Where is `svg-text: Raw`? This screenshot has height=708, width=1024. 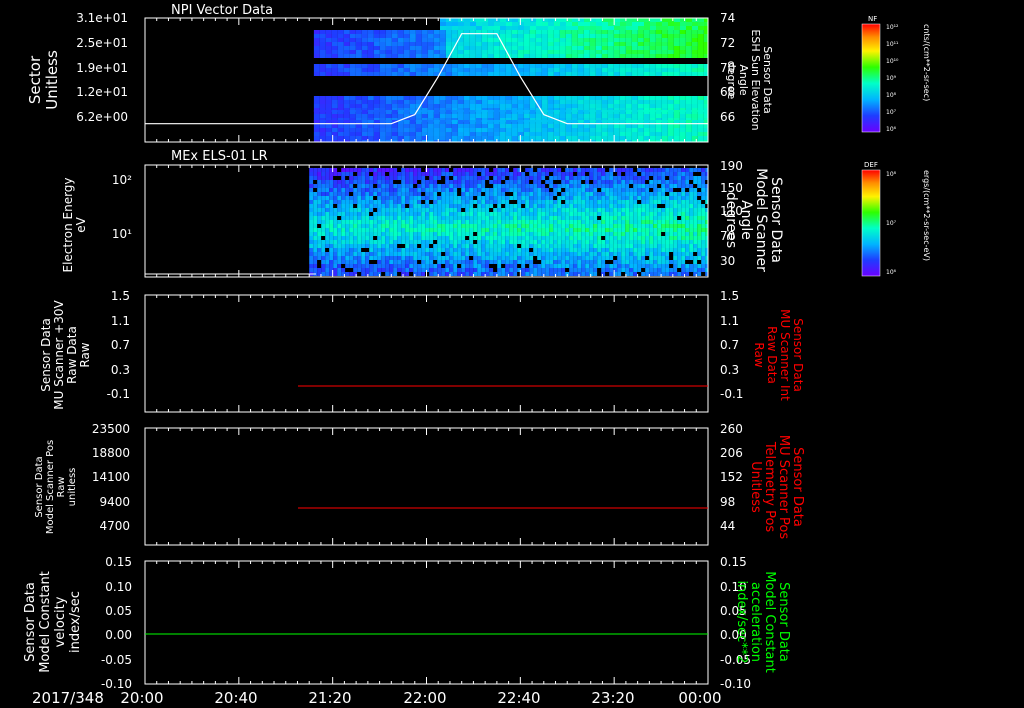 svg-text: Raw is located at coordinates (85, 354).